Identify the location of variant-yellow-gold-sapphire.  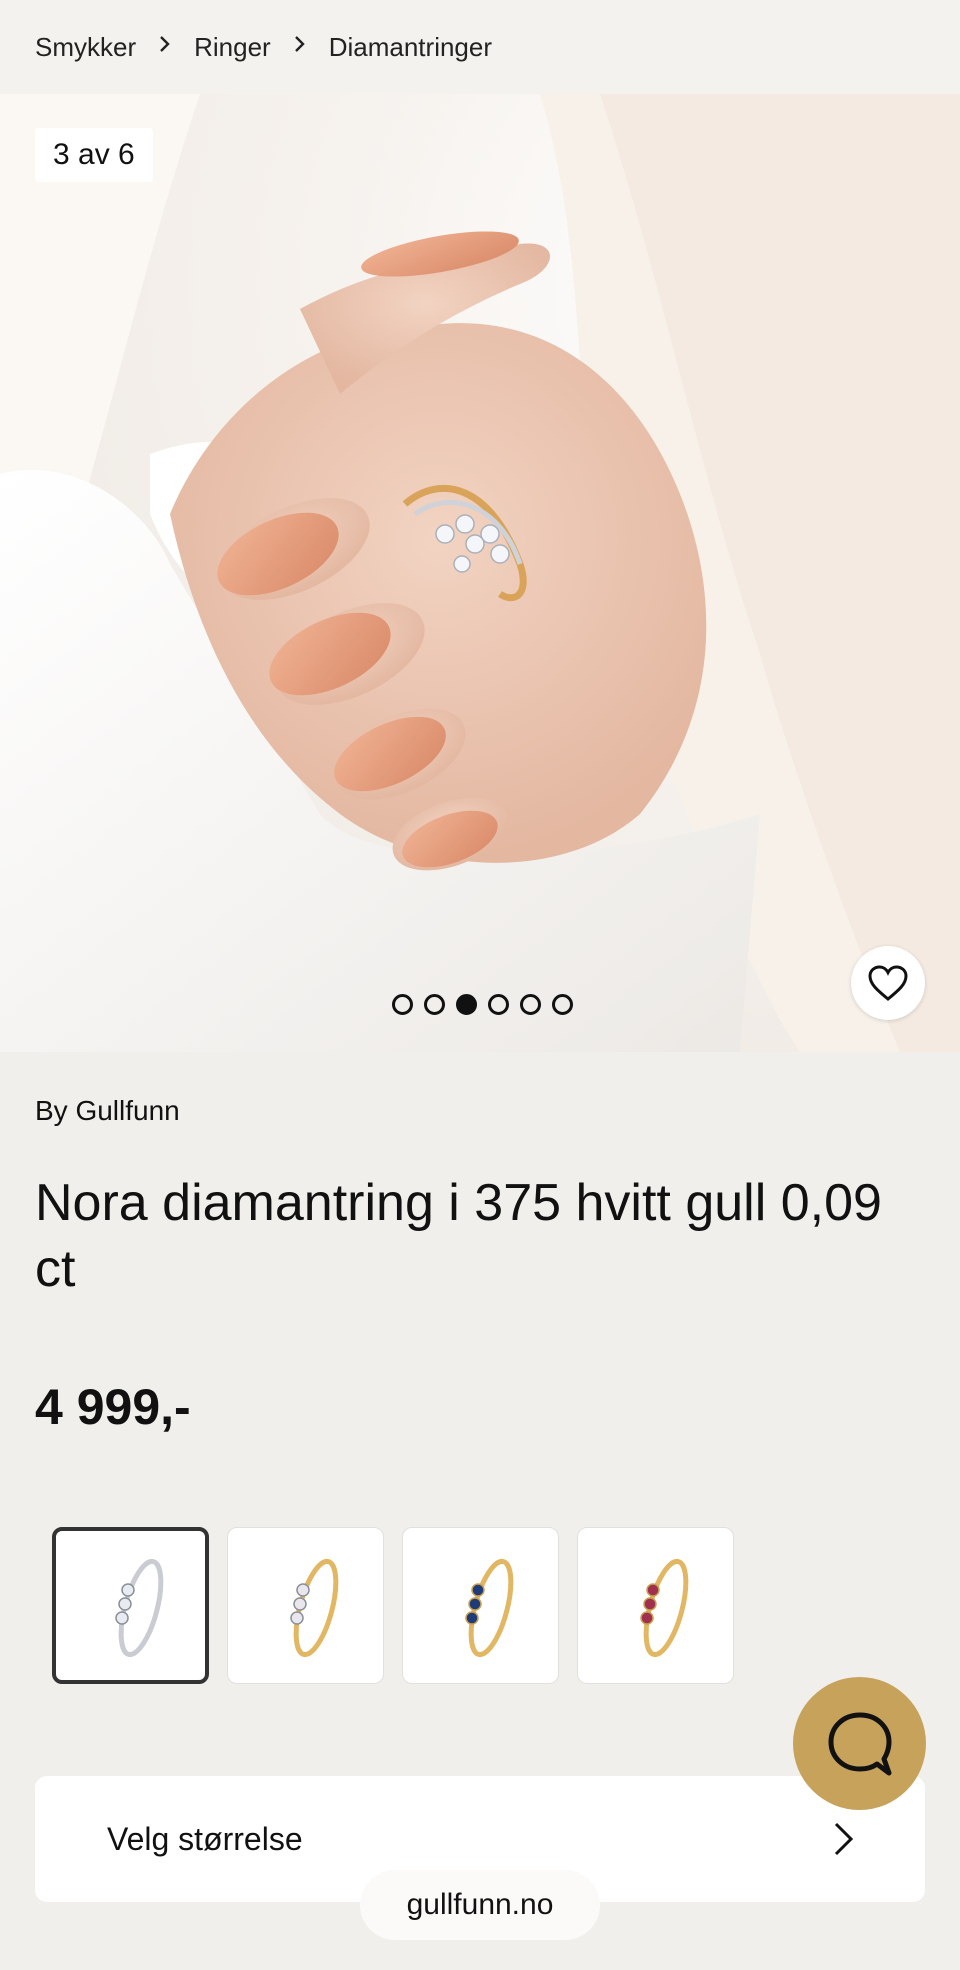
(480, 1605).